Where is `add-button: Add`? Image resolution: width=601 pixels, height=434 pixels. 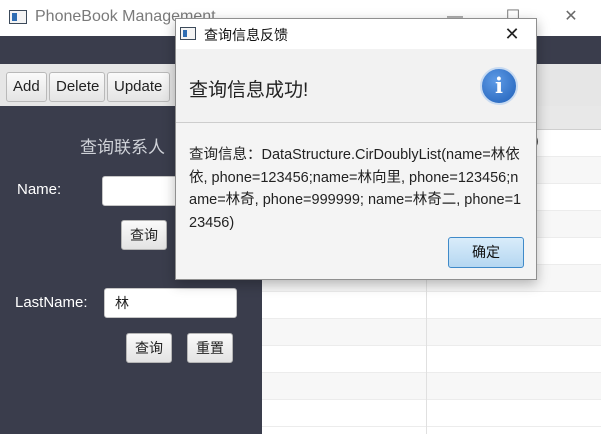
add-button: Add is located at coordinates (26, 87).